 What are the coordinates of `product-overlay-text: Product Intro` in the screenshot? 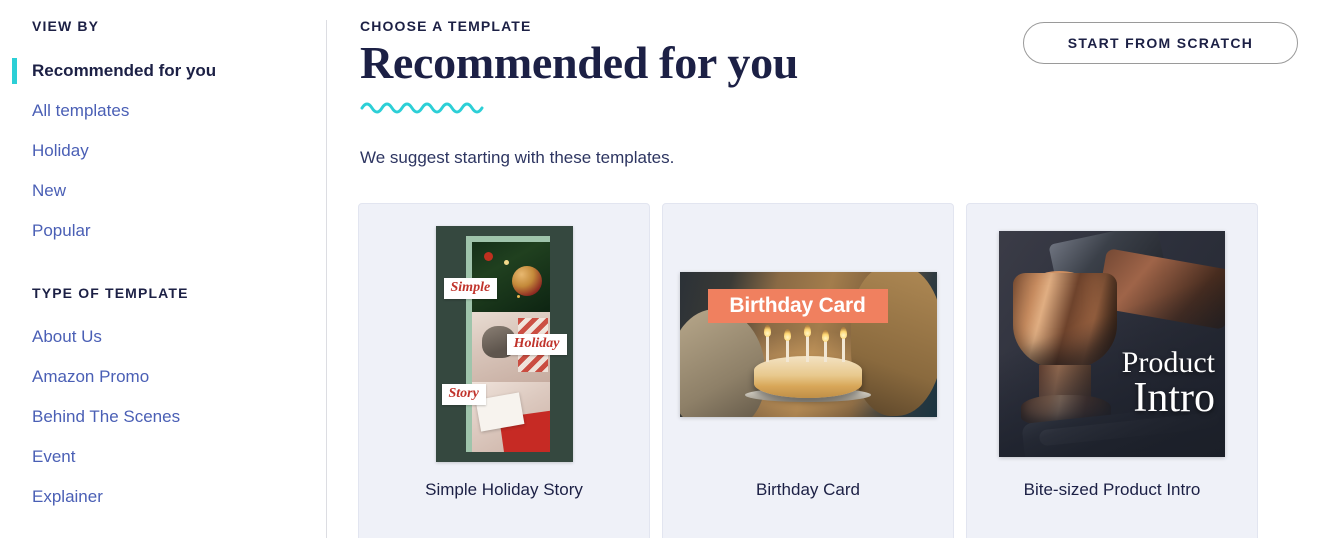 It's located at (1168, 383).